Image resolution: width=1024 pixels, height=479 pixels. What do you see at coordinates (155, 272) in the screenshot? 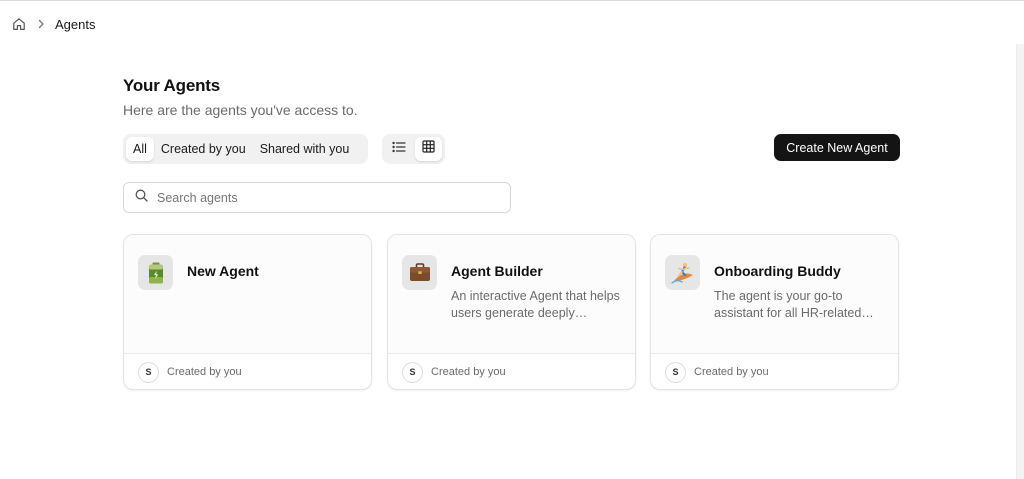
I see `battery-icon` at bounding box center [155, 272].